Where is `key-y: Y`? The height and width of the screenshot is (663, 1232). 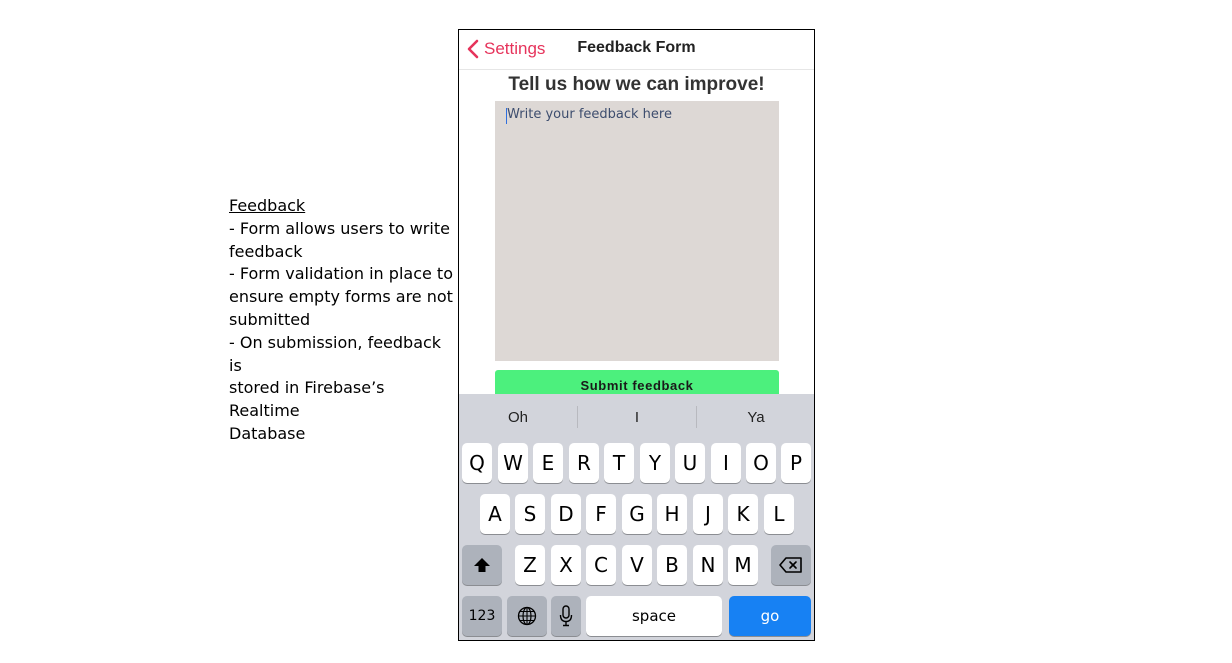
key-y: Y is located at coordinates (655, 463).